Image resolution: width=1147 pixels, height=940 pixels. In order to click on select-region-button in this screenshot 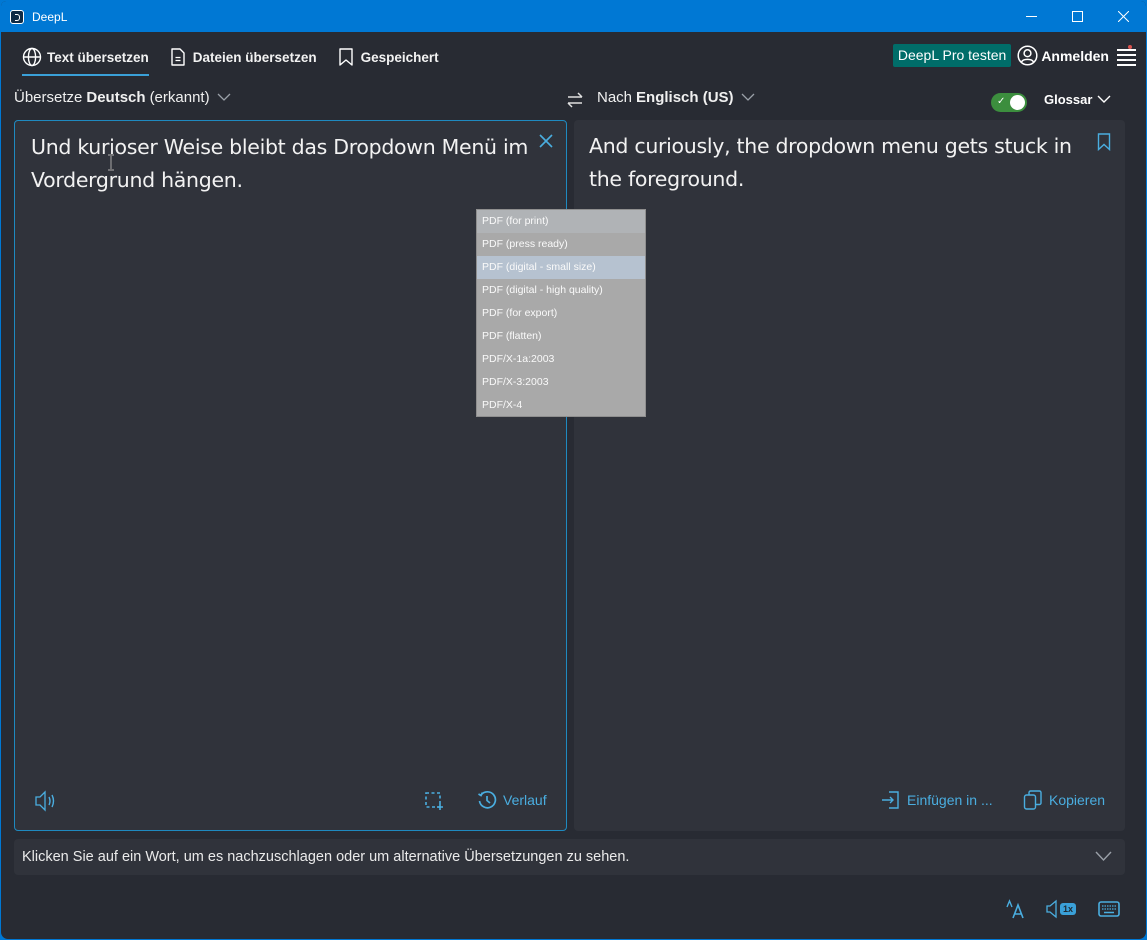, I will do `click(437, 801)`.